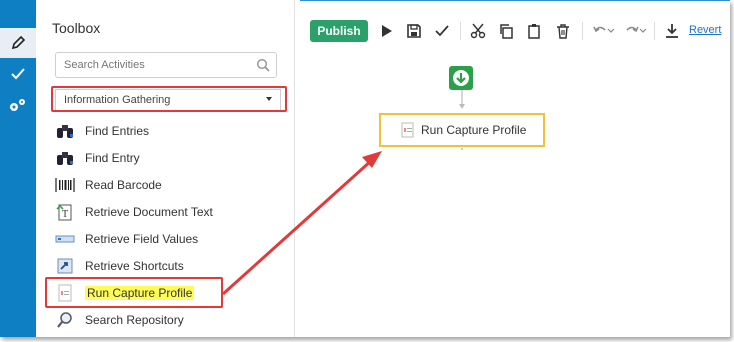 The width and height of the screenshot is (734, 342). I want to click on activity-item: Read Barcode, so click(169, 185).